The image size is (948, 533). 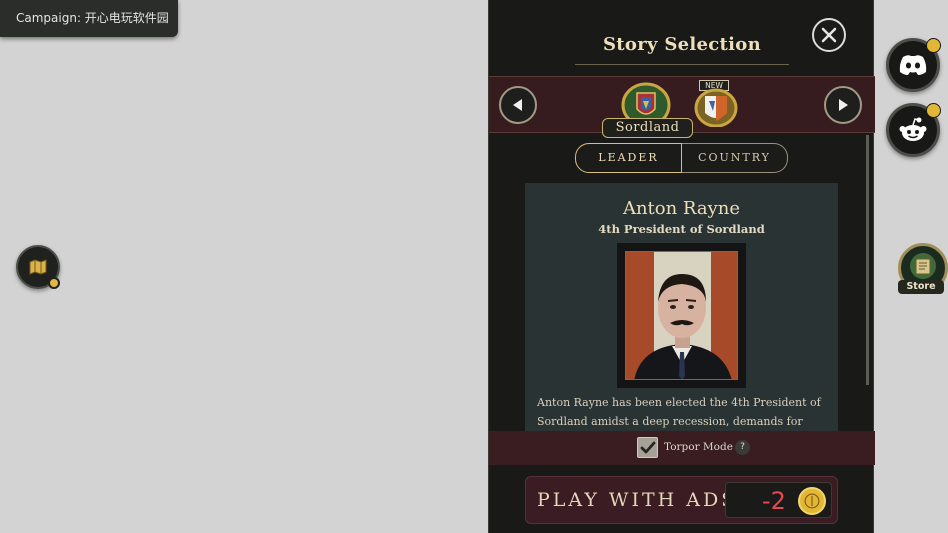 I want to click on next-country-button, so click(x=843, y=105).